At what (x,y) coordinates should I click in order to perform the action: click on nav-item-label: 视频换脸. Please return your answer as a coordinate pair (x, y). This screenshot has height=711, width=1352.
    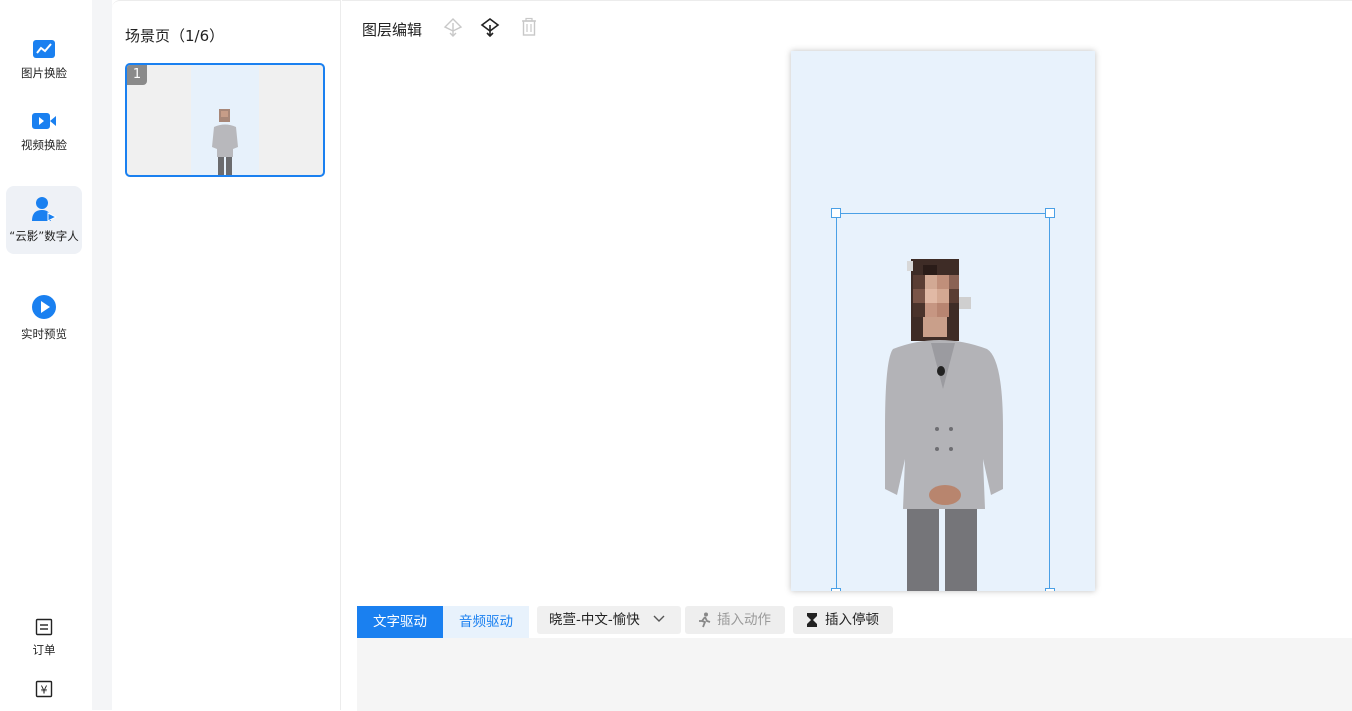
    Looking at the image, I should click on (44, 145).